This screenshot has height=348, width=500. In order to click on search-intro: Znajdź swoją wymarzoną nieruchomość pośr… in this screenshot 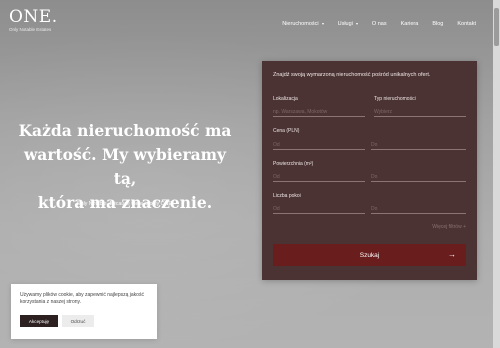, I will do `click(352, 75)`.